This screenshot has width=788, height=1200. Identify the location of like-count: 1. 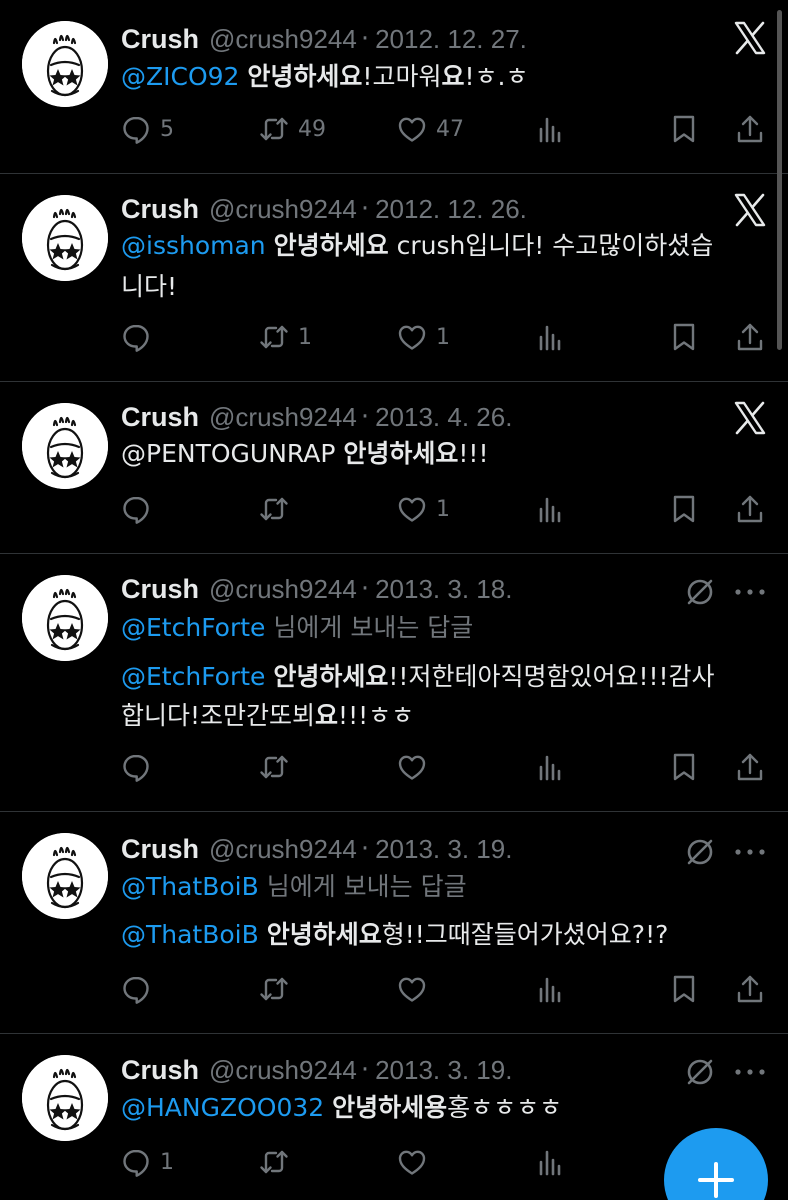
(443, 337).